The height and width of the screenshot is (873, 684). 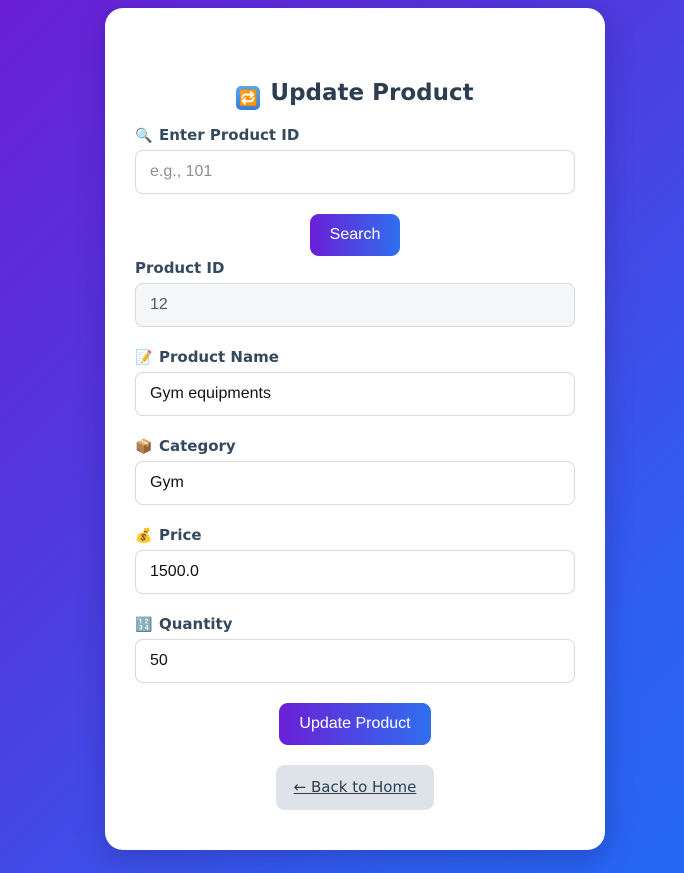 What do you see at coordinates (196, 624) in the screenshot?
I see `quantity-label-text: Quantity` at bounding box center [196, 624].